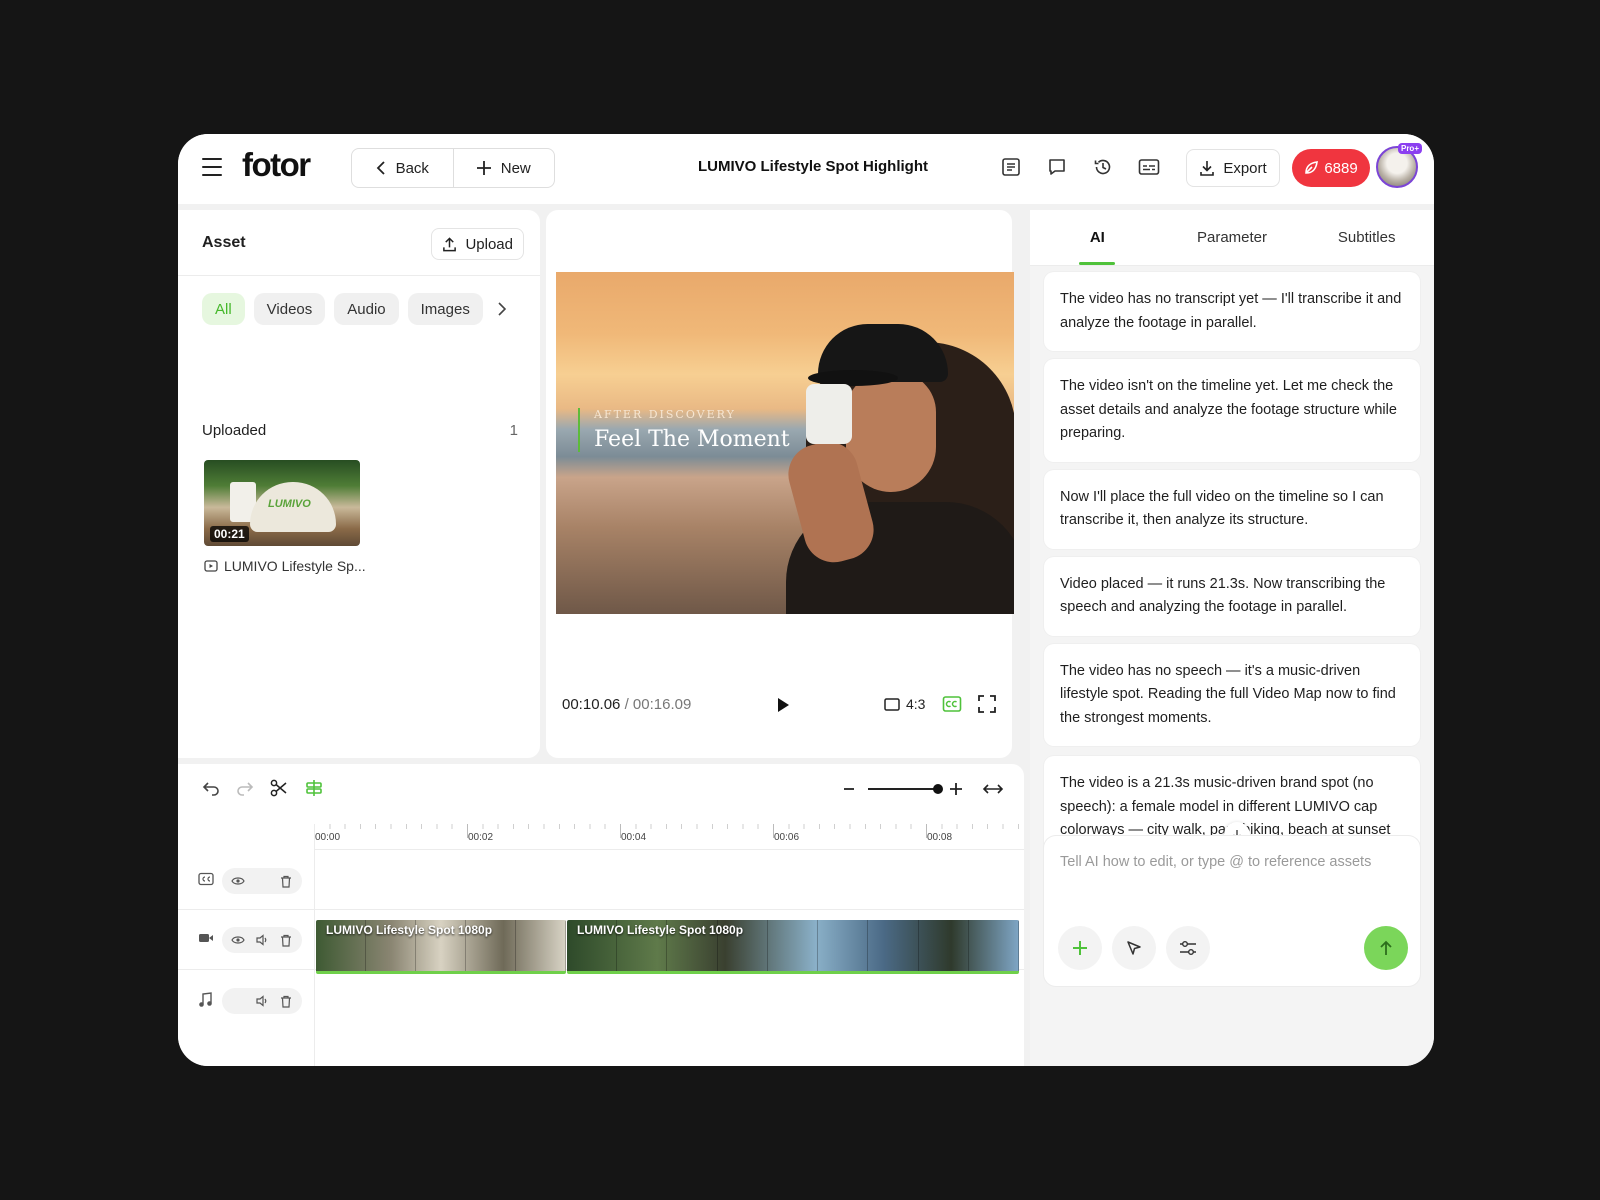 This screenshot has width=1600, height=1200. Describe the element at coordinates (477, 244) in the screenshot. I see `upload-button: Upload` at that location.